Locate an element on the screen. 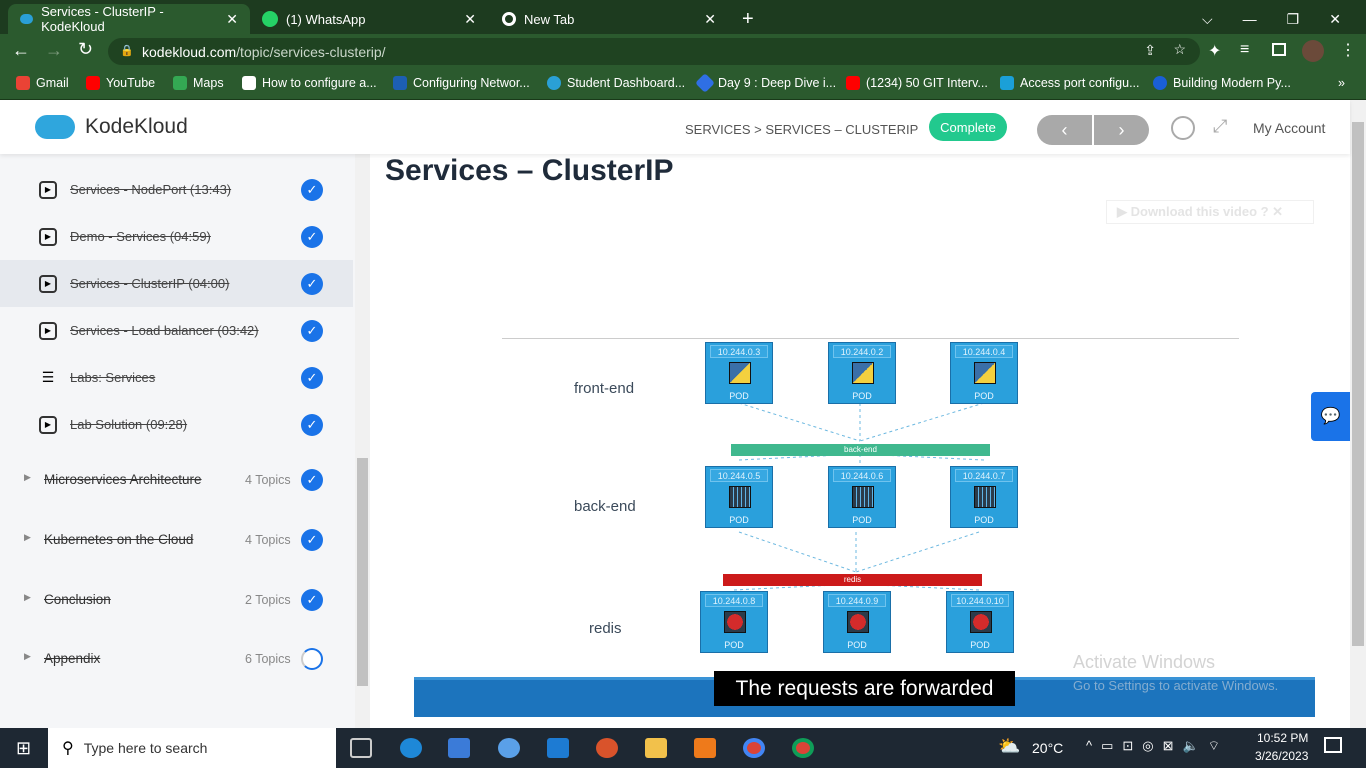 This screenshot has height=768, width=1366. dark-mode-toggle-icon is located at coordinates (1183, 128).